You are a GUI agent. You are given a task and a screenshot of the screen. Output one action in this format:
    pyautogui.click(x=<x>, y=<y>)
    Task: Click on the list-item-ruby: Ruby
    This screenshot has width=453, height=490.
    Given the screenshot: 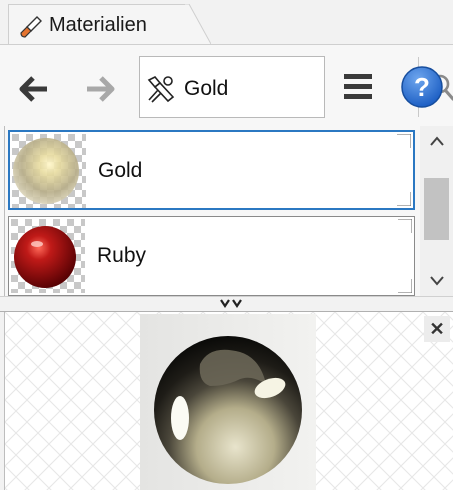 What is the action you would take?
    pyautogui.click(x=211, y=256)
    